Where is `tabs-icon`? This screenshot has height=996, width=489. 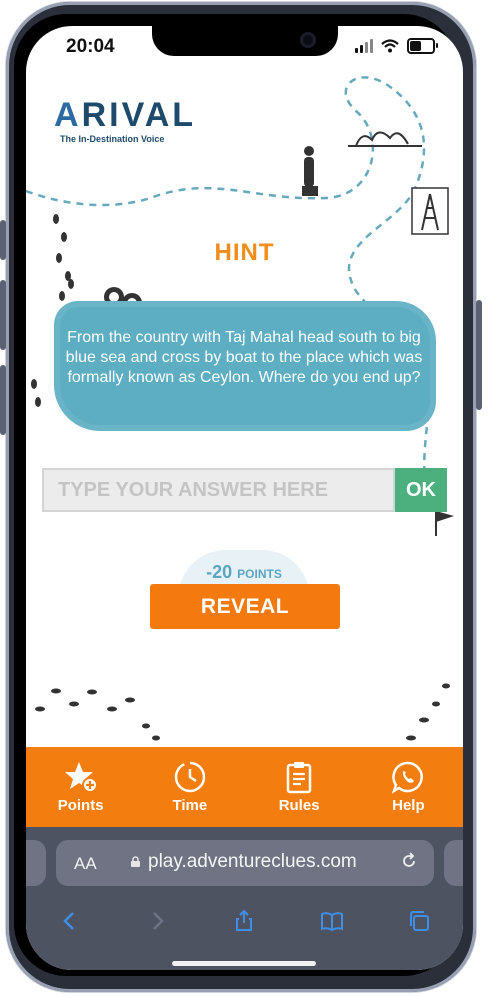
tabs-icon is located at coordinates (419, 921).